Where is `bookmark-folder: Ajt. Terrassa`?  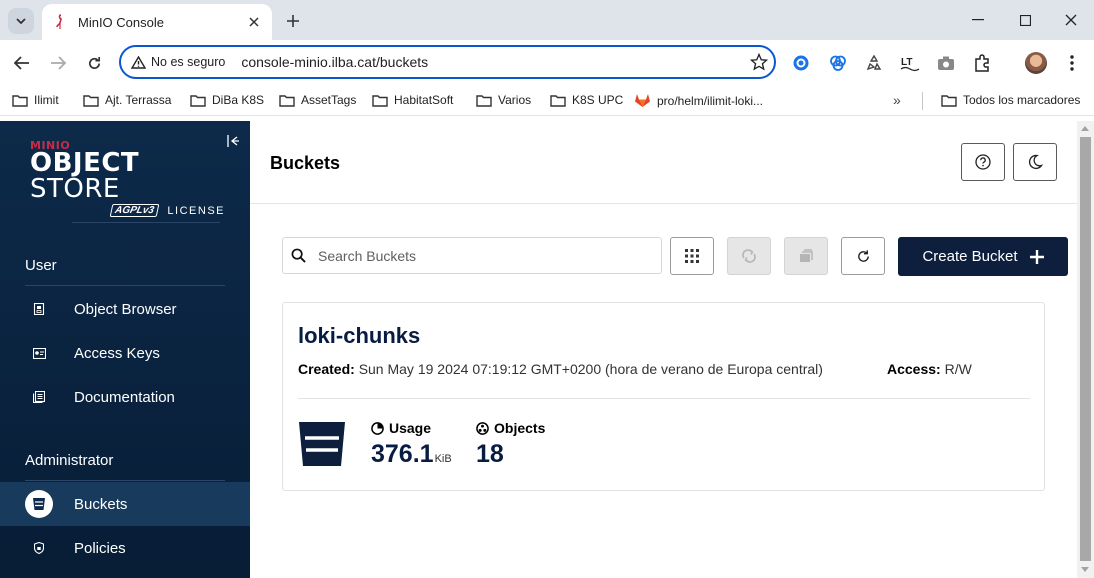
bookmark-folder: Ajt. Terrassa is located at coordinates (127, 100).